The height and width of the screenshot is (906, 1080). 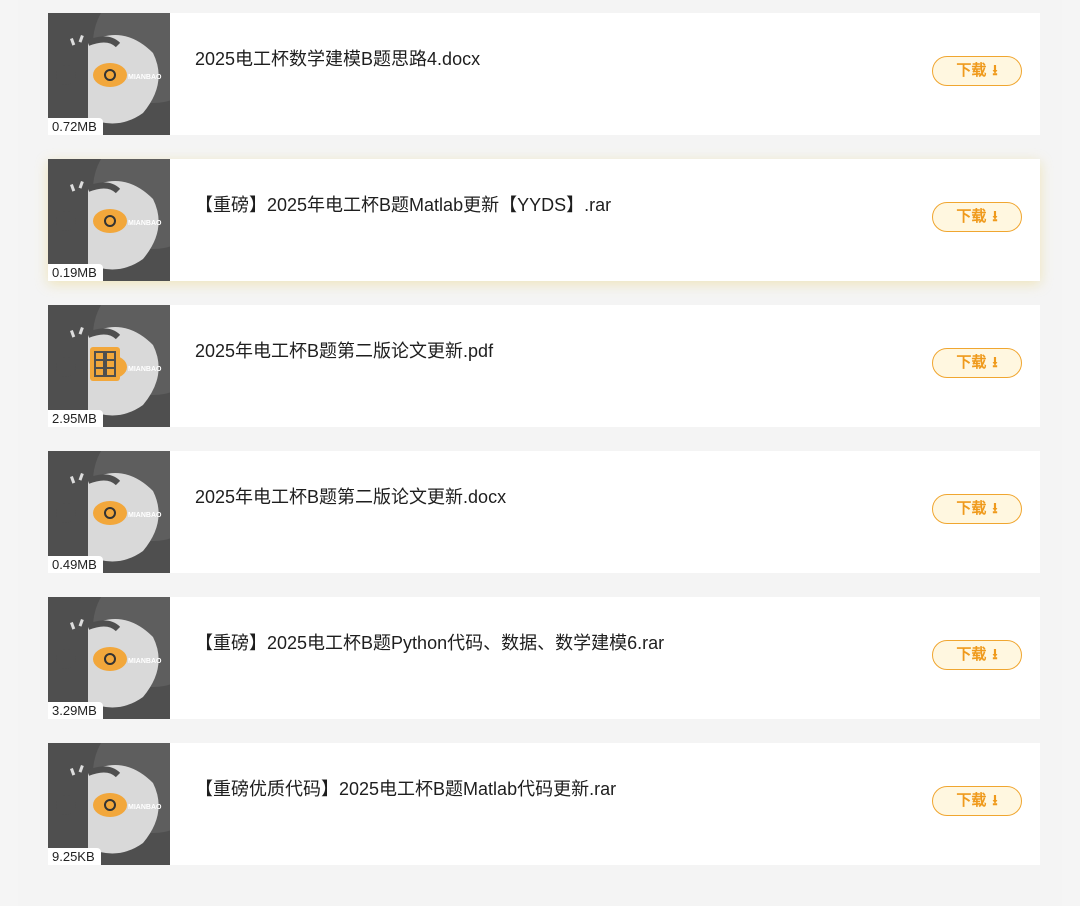 I want to click on file-name: 2025电工杯数学建模B题思路4.docx, so click(x=337, y=58).